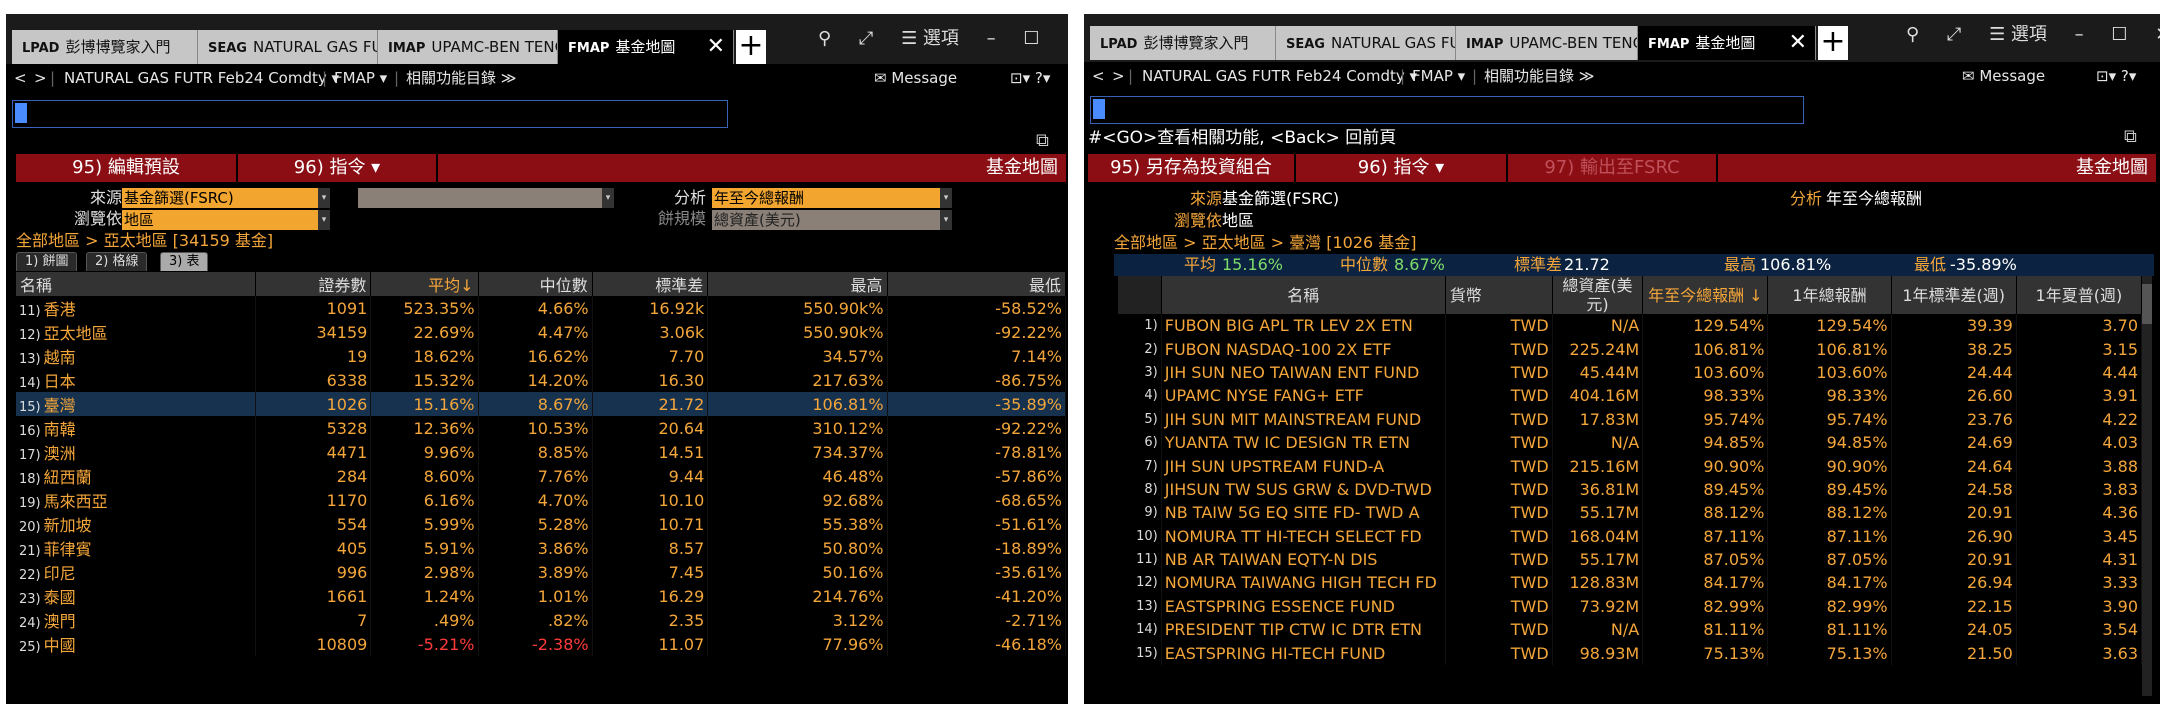  Describe the element at coordinates (136, 572) in the screenshot. I see `region-name: 22) 印尼` at that location.